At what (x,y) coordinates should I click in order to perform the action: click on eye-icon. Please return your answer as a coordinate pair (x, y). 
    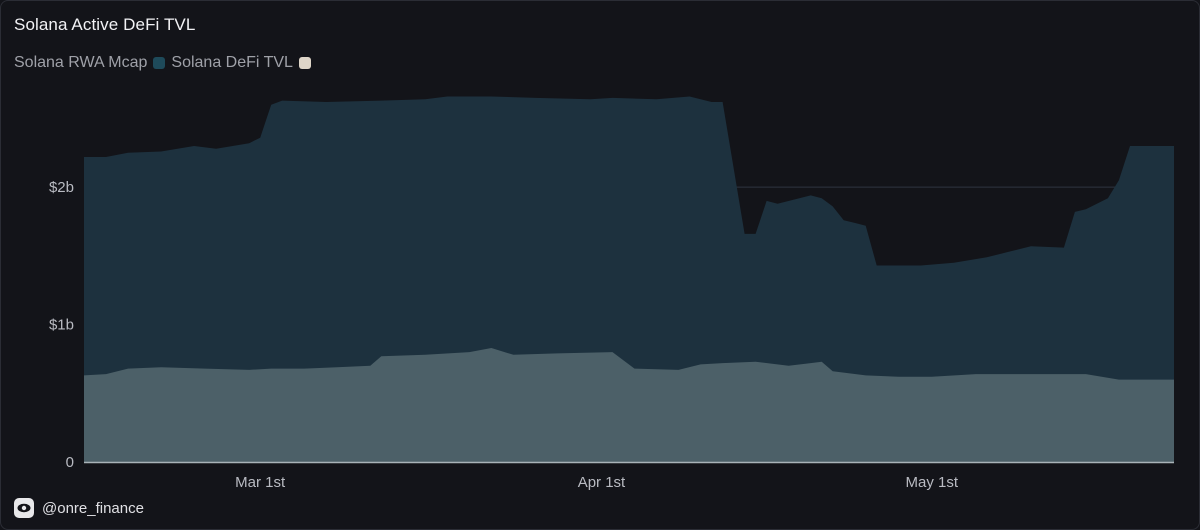
    Looking at the image, I should click on (24, 508).